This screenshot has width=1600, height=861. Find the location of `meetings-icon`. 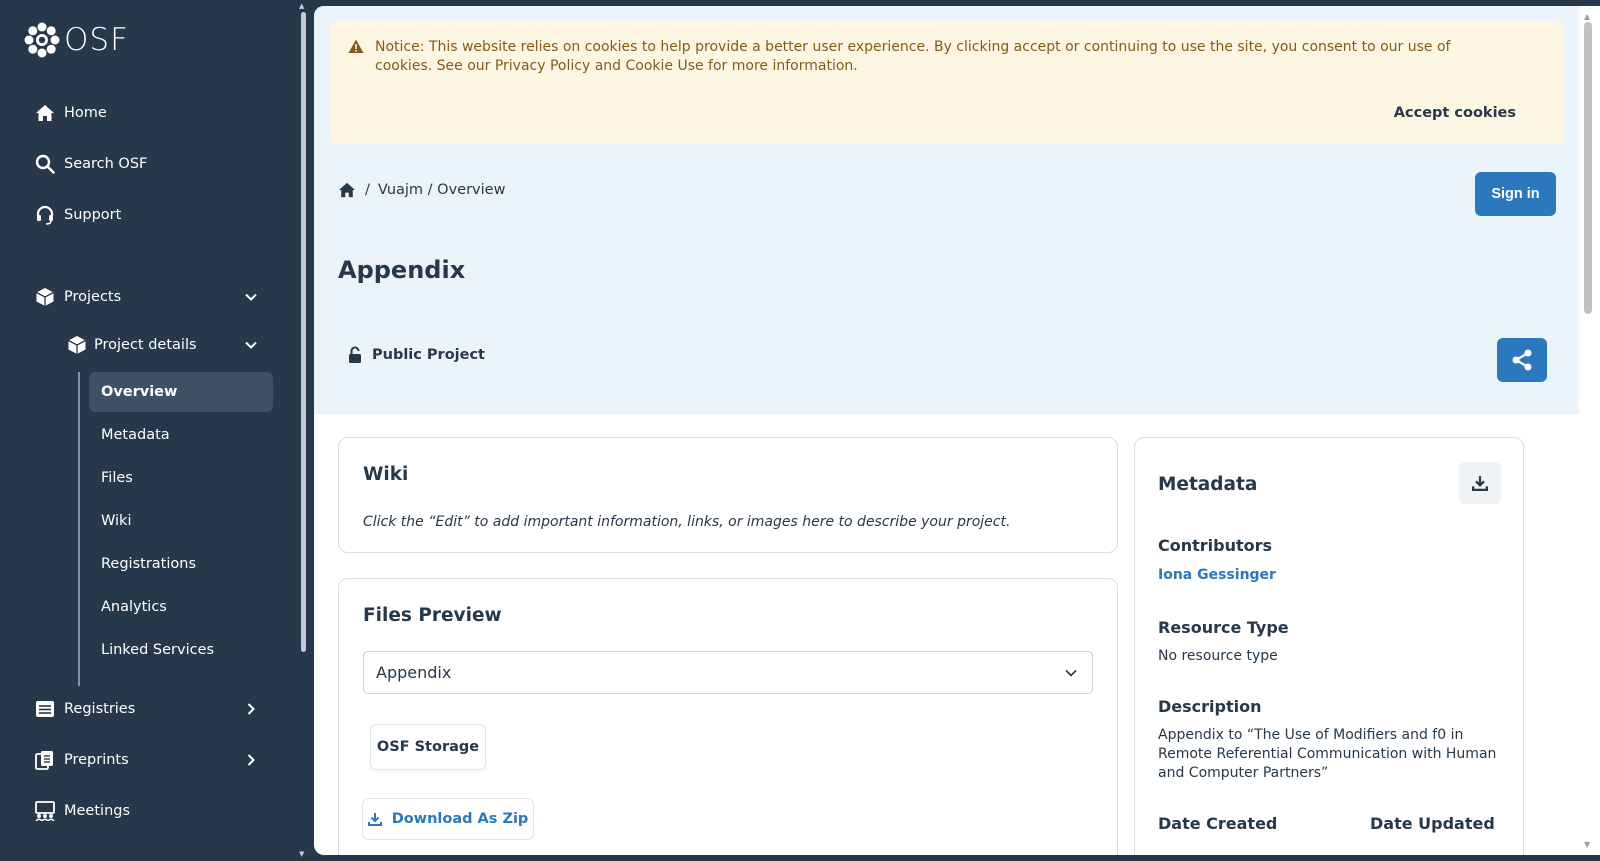

meetings-icon is located at coordinates (45, 811).